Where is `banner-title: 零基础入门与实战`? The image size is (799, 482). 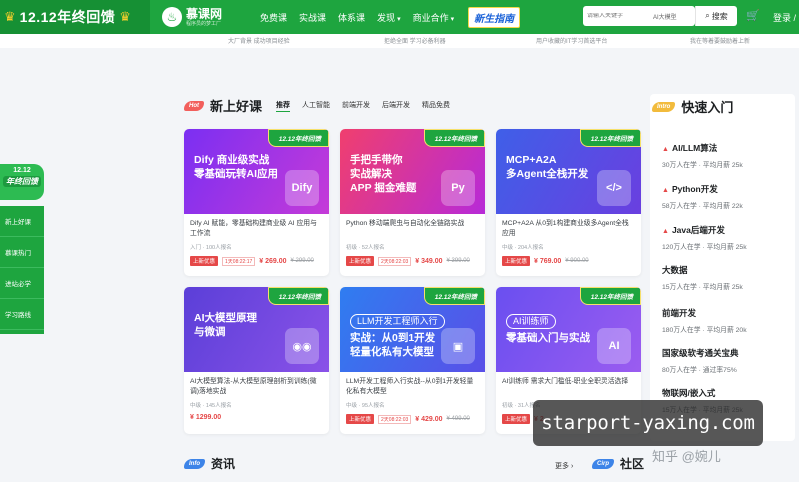 banner-title: 零基础入门与实战 is located at coordinates (548, 338).